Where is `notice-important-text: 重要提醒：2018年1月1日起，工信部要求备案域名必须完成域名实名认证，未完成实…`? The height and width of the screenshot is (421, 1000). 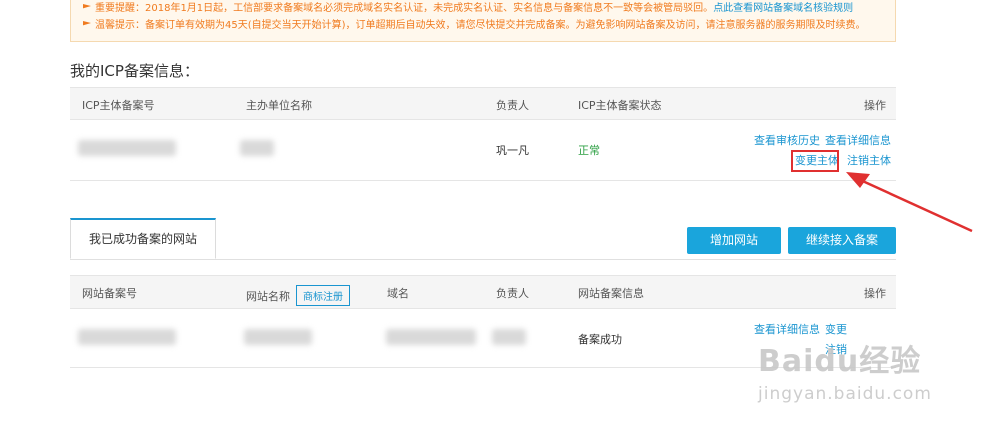
notice-important-text: 重要提醒：2018年1月1日起，工信部要求备案域名必须完成域名实名认证，未完成实… is located at coordinates (404, 8).